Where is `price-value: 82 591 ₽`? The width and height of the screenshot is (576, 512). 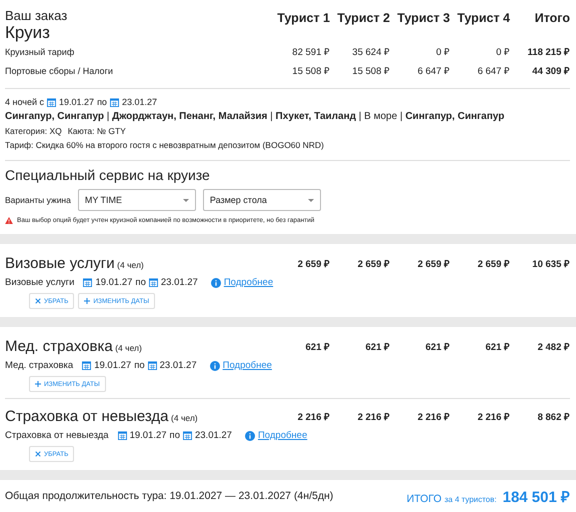
price-value: 82 591 ₽ is located at coordinates (310, 52).